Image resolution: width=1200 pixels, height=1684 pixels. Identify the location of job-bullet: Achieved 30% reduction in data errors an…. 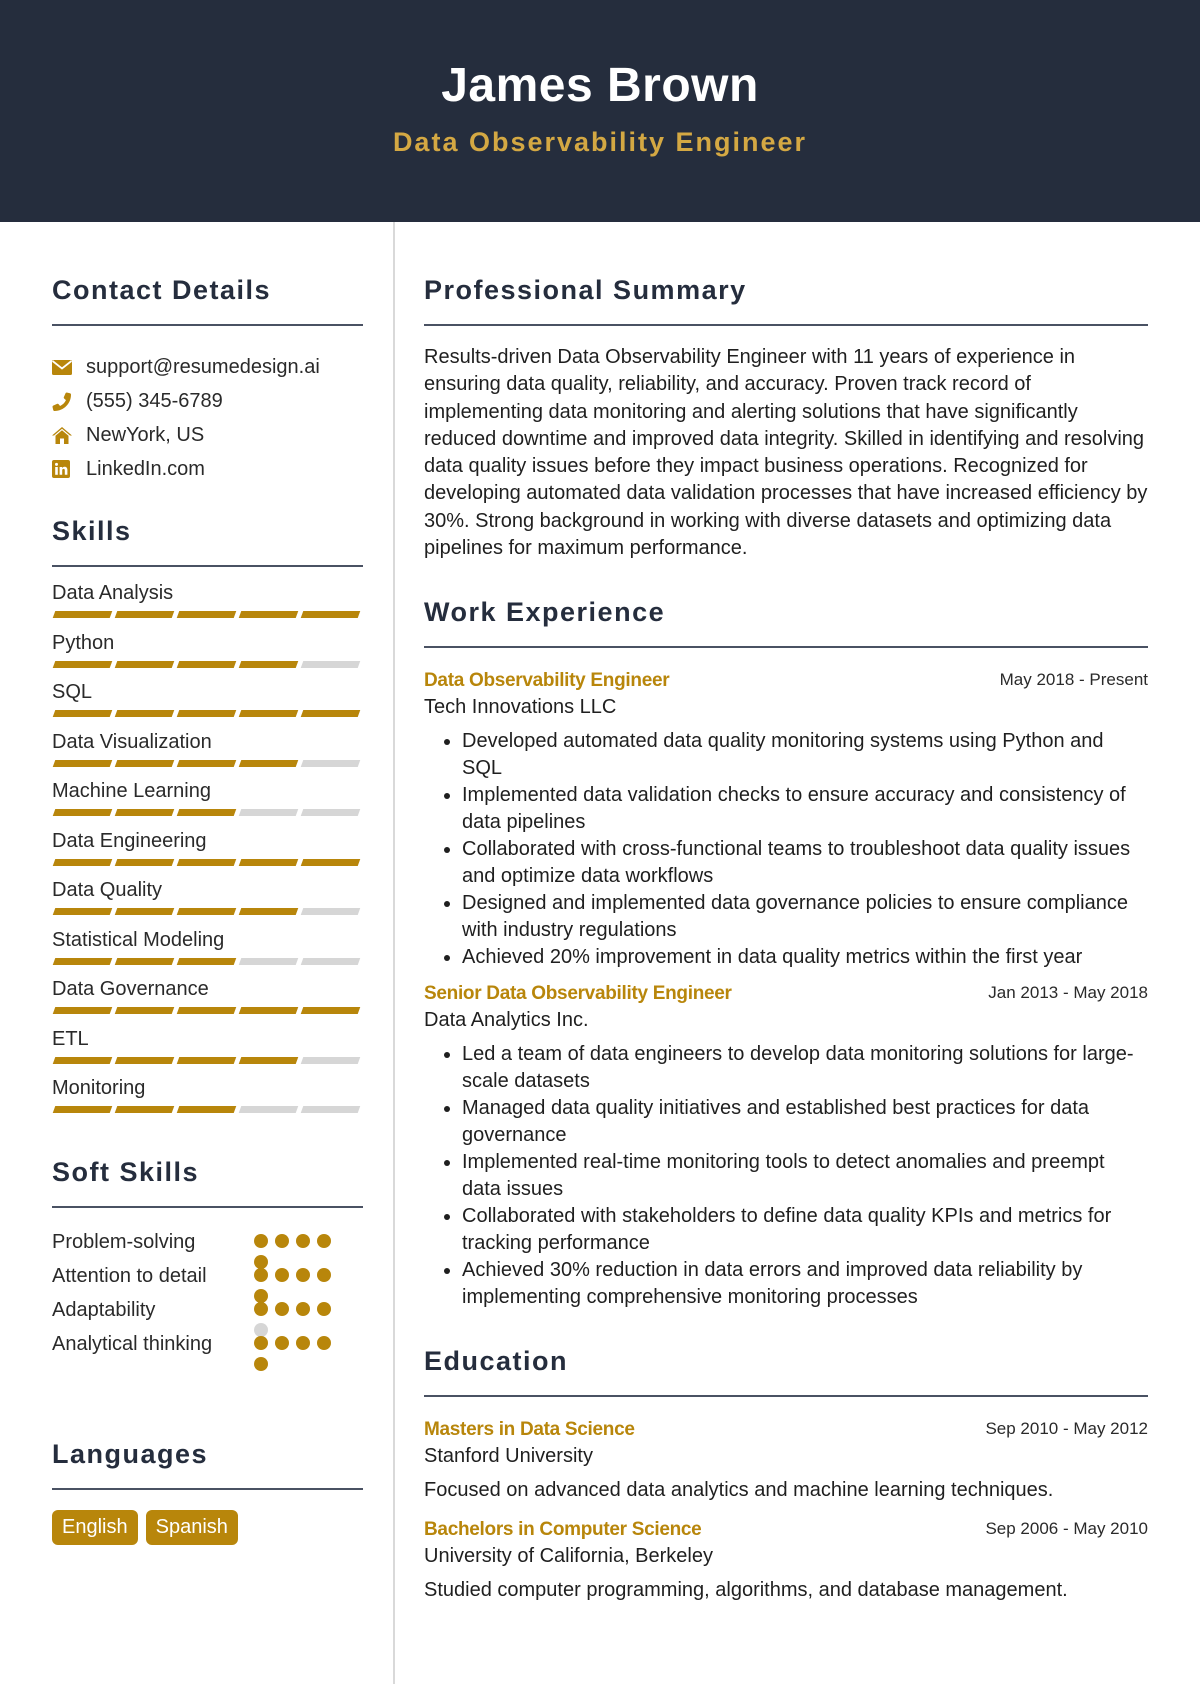
(805, 1284).